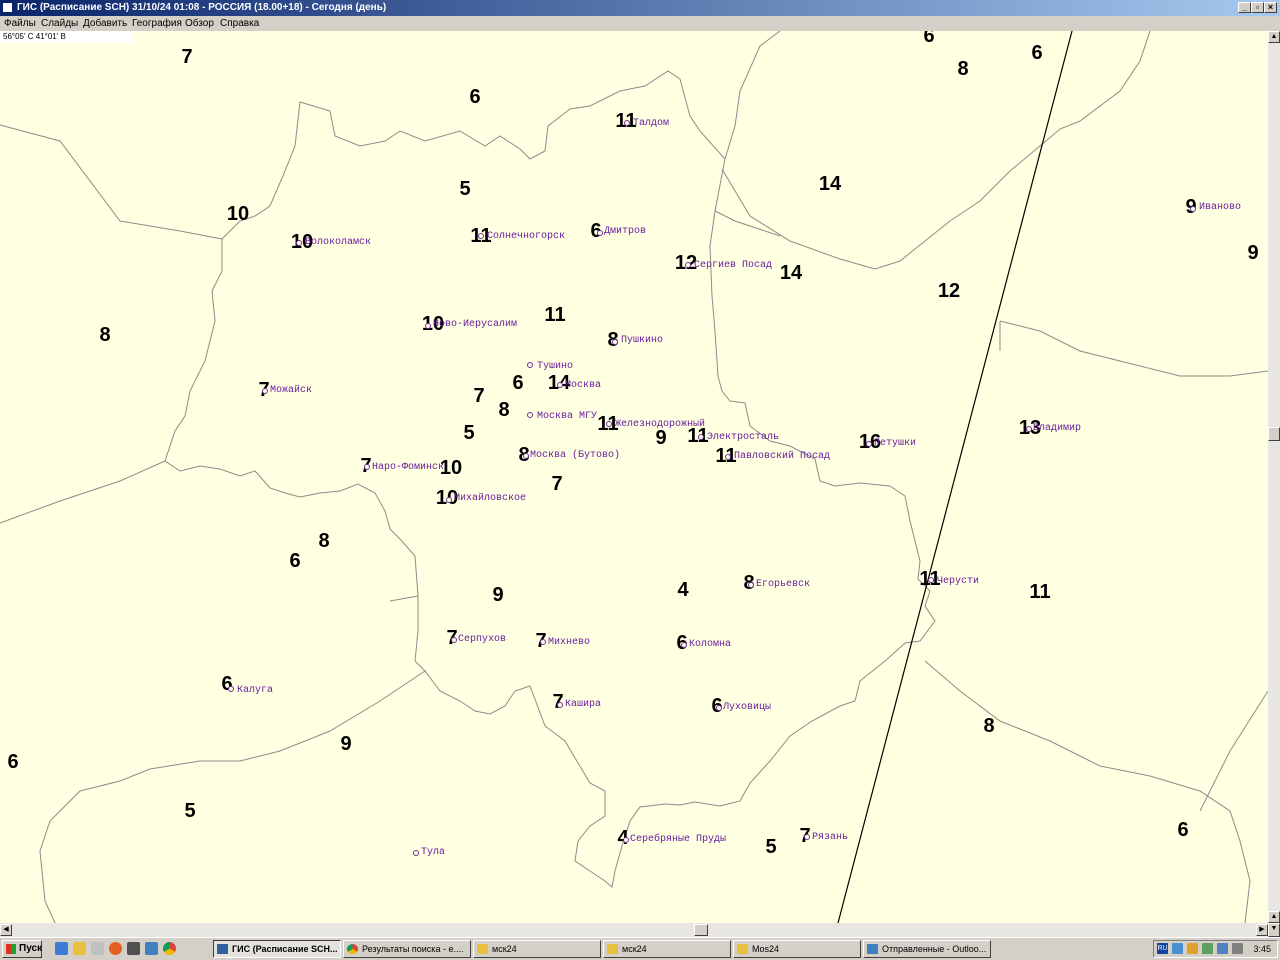 The image size is (1280, 960). What do you see at coordinates (115, 948) in the screenshot?
I see `firefox-icon` at bounding box center [115, 948].